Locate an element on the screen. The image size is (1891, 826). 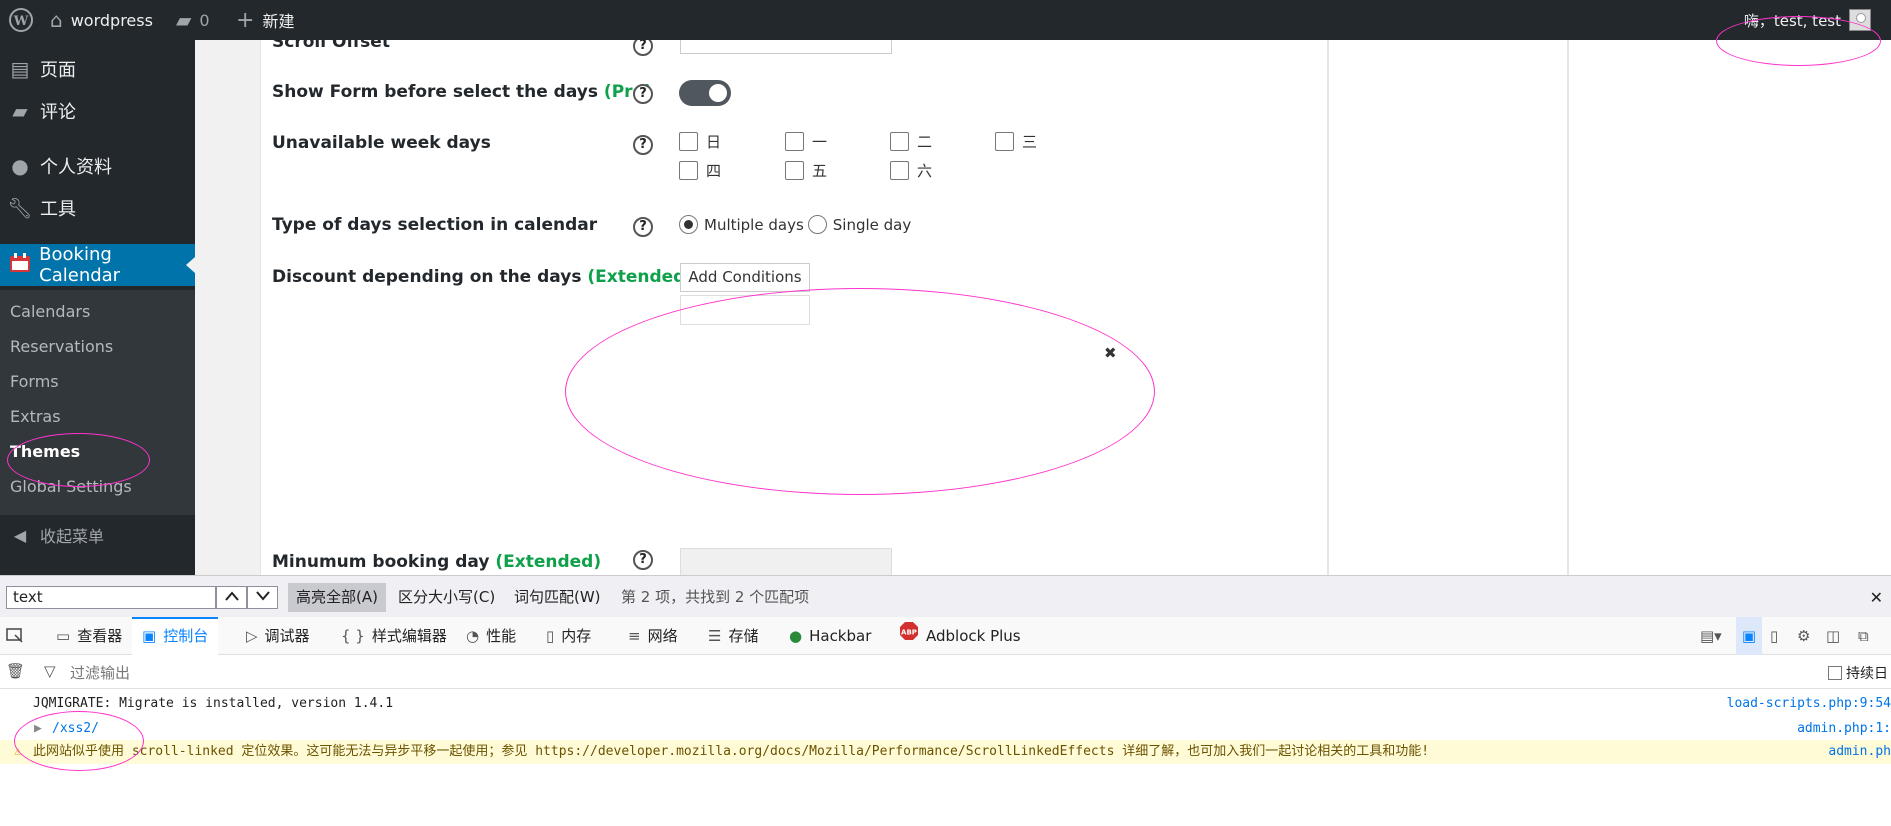
match-case-toggle: 区分大小写(C) is located at coordinates (446, 597).